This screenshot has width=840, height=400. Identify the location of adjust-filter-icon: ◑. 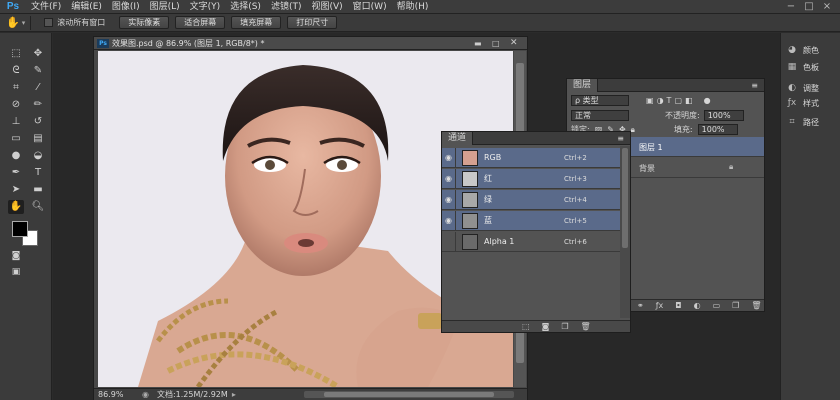
(660, 100).